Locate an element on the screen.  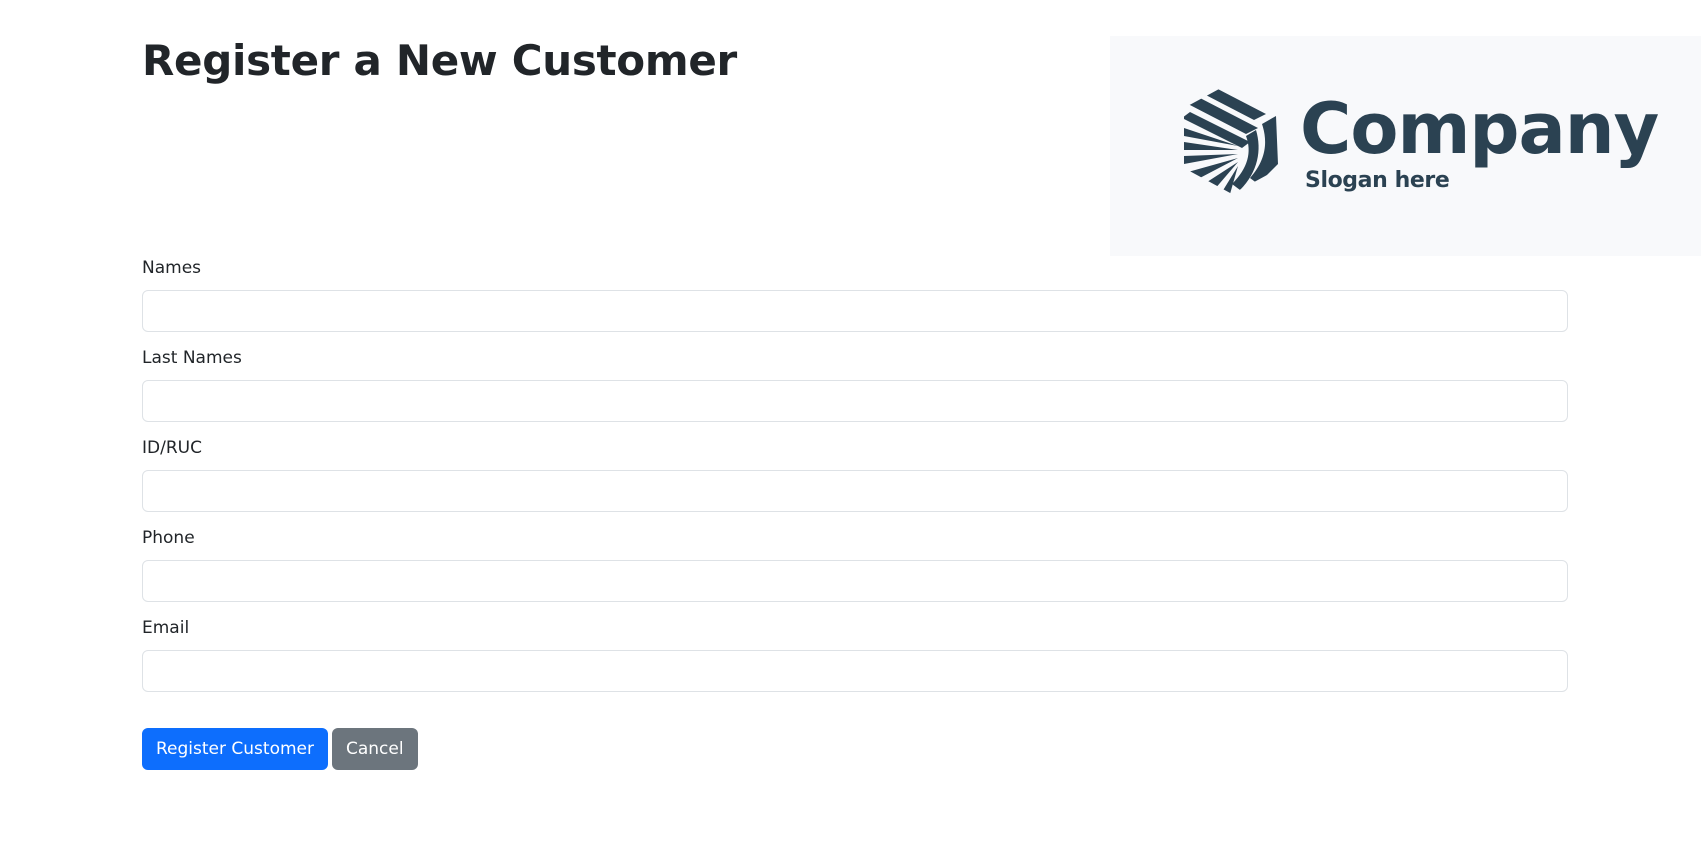
last-names-label: Last Names is located at coordinates (192, 358).